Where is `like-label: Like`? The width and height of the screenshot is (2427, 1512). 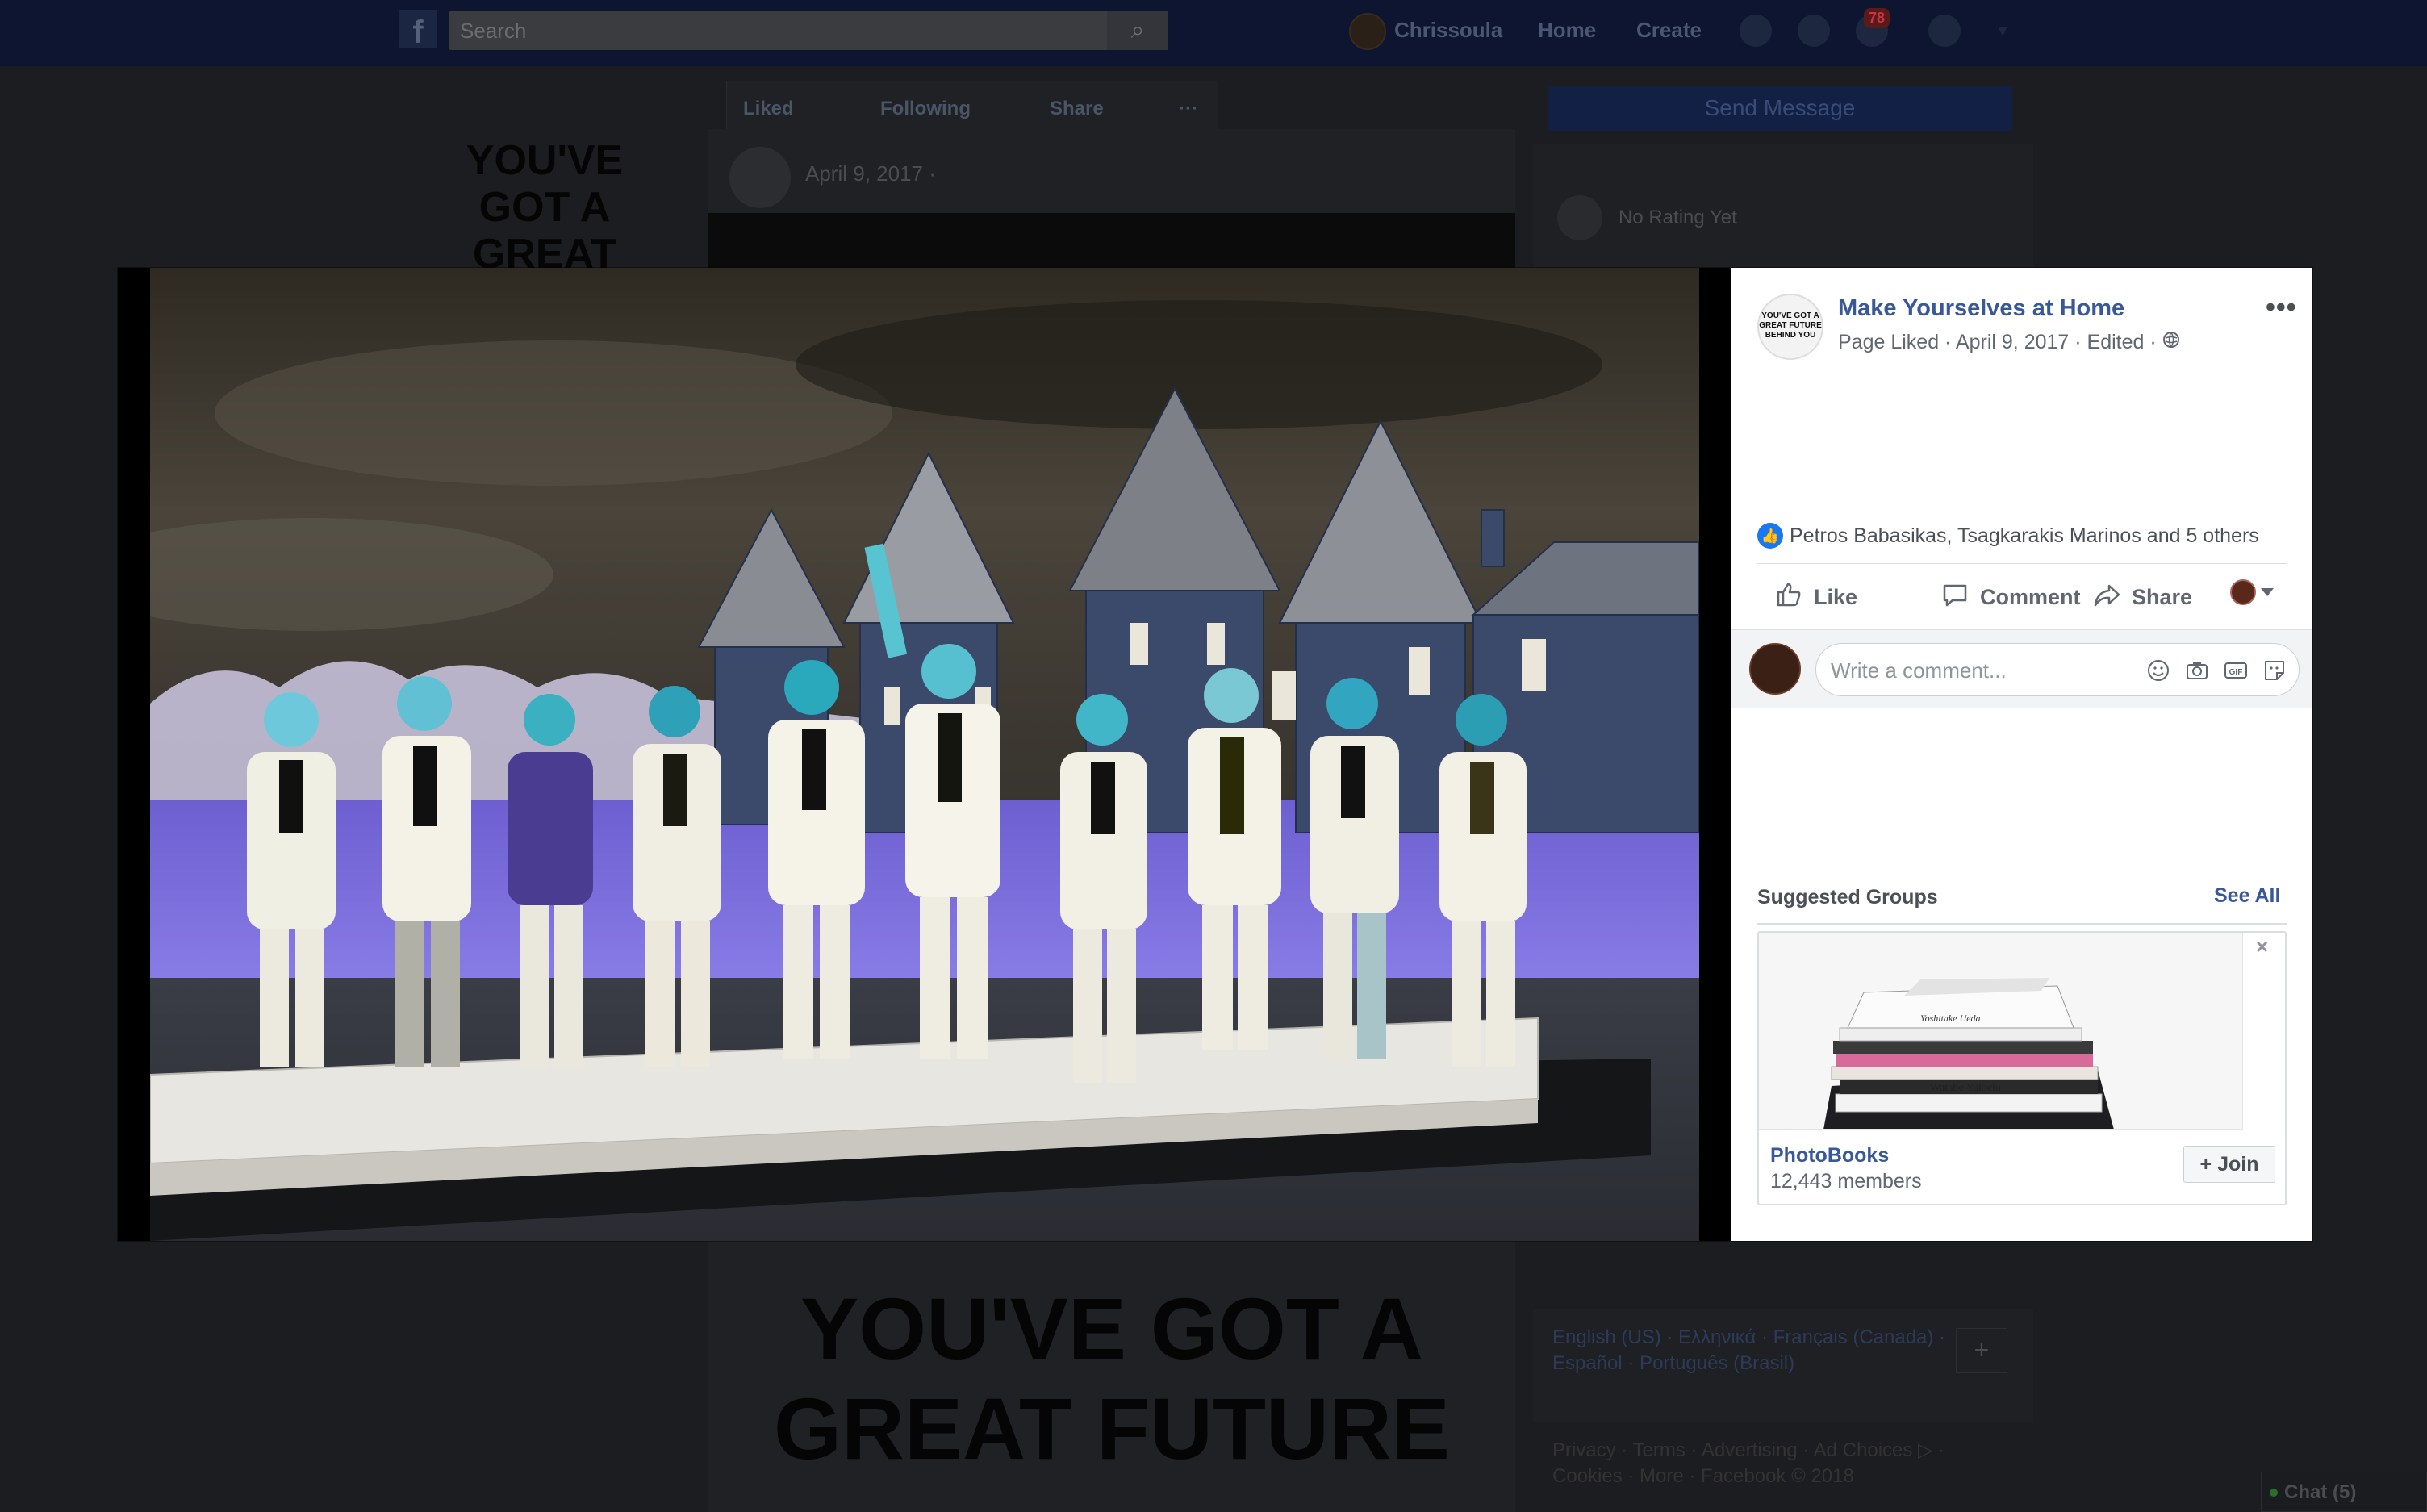 like-label: Like is located at coordinates (1836, 597).